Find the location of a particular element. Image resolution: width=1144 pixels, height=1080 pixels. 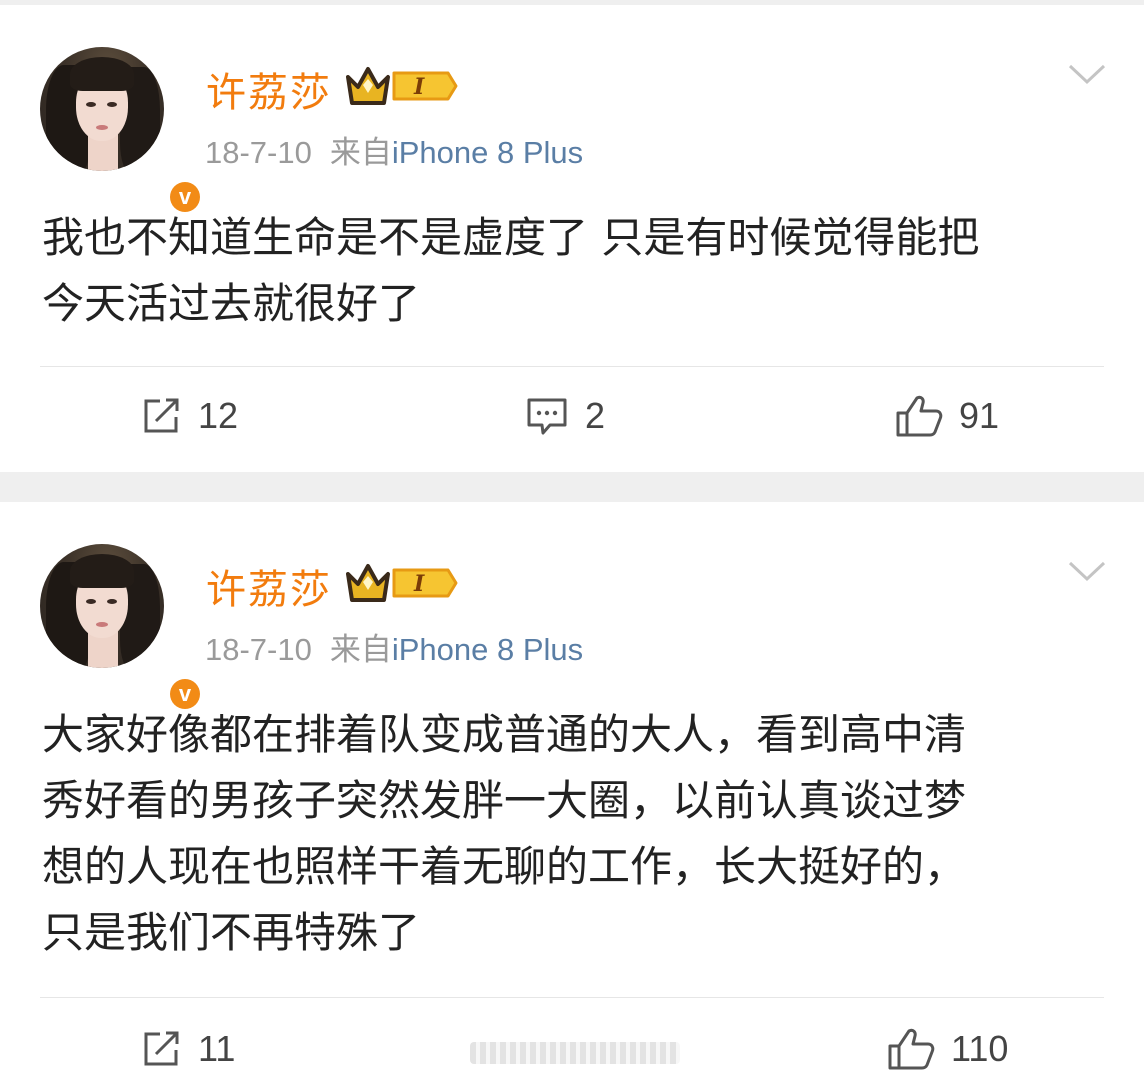

like-button: 91 is located at coordinates (947, 416).